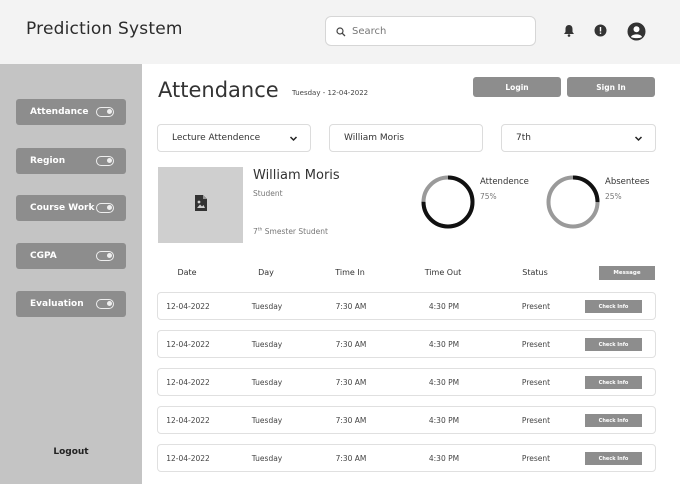 The height and width of the screenshot is (484, 680). I want to click on message-button: Message, so click(627, 273).